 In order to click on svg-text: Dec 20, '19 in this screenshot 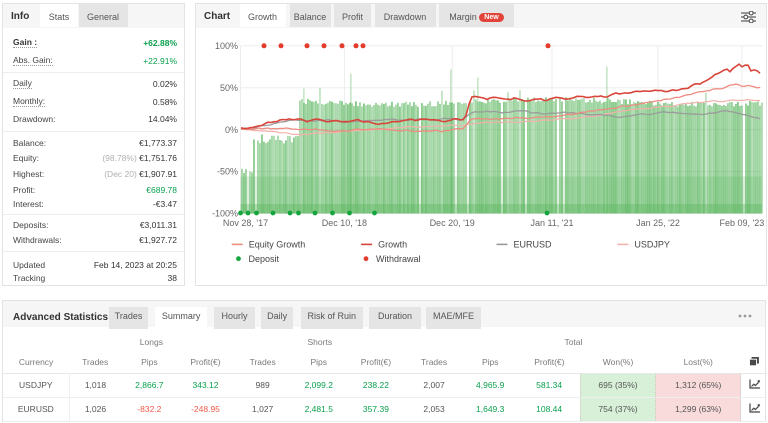, I will do `click(452, 223)`.